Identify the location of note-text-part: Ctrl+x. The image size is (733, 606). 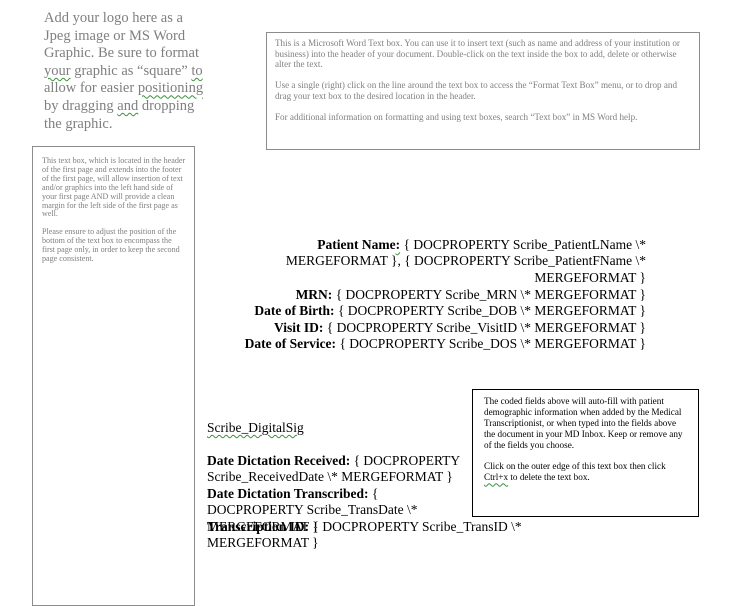
(496, 477).